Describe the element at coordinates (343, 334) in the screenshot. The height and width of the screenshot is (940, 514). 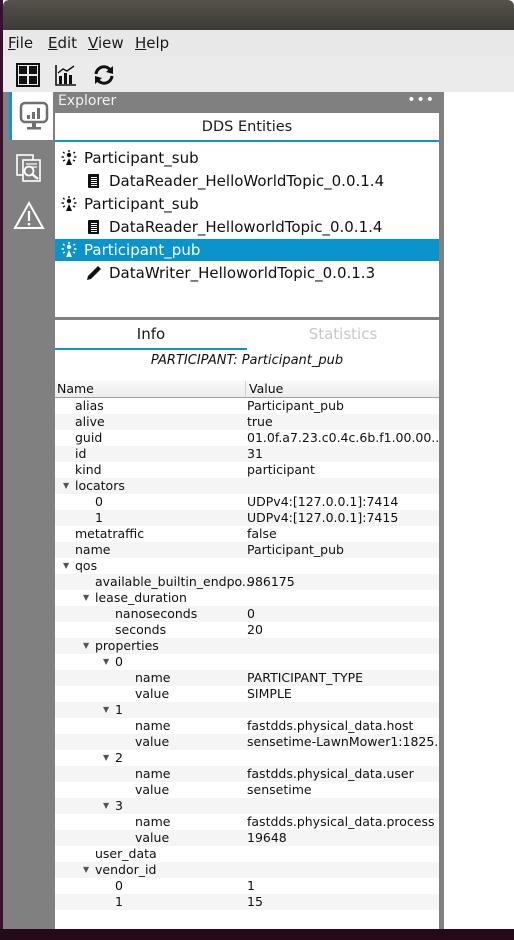
I see `tab-statistics: Statistics` at that location.